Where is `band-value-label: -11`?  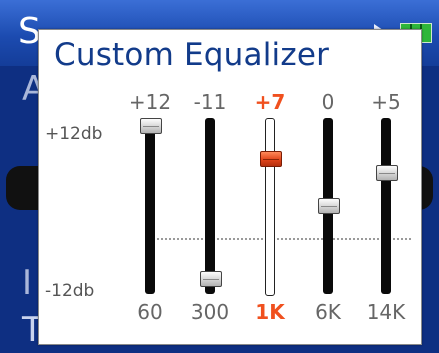
band-value-label: -11 is located at coordinates (210, 102).